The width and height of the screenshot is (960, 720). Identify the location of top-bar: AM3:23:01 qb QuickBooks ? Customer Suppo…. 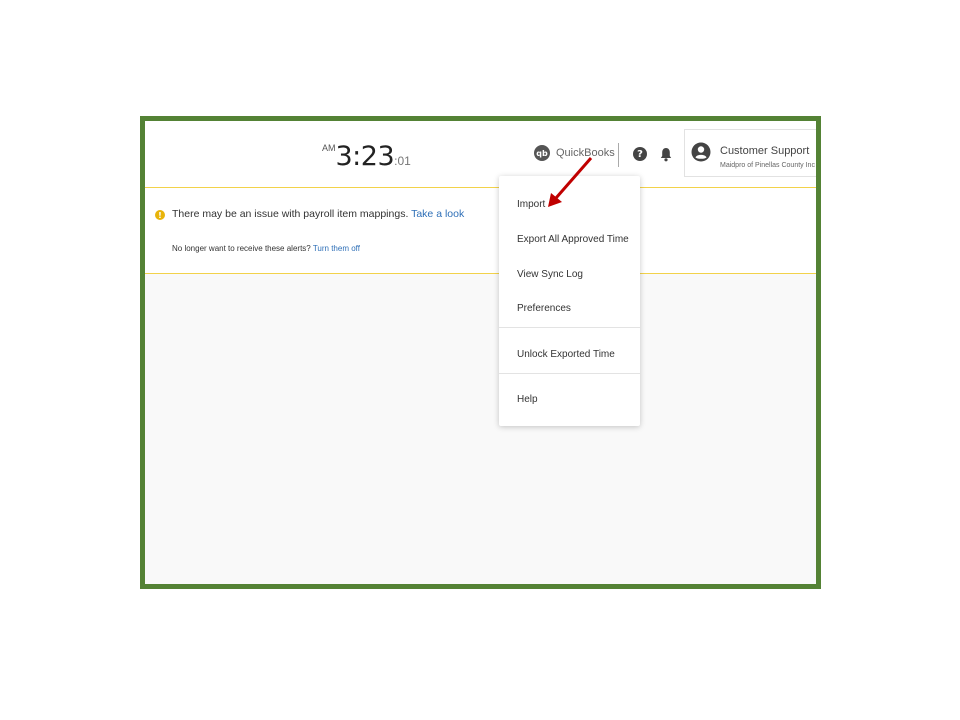
(480, 154).